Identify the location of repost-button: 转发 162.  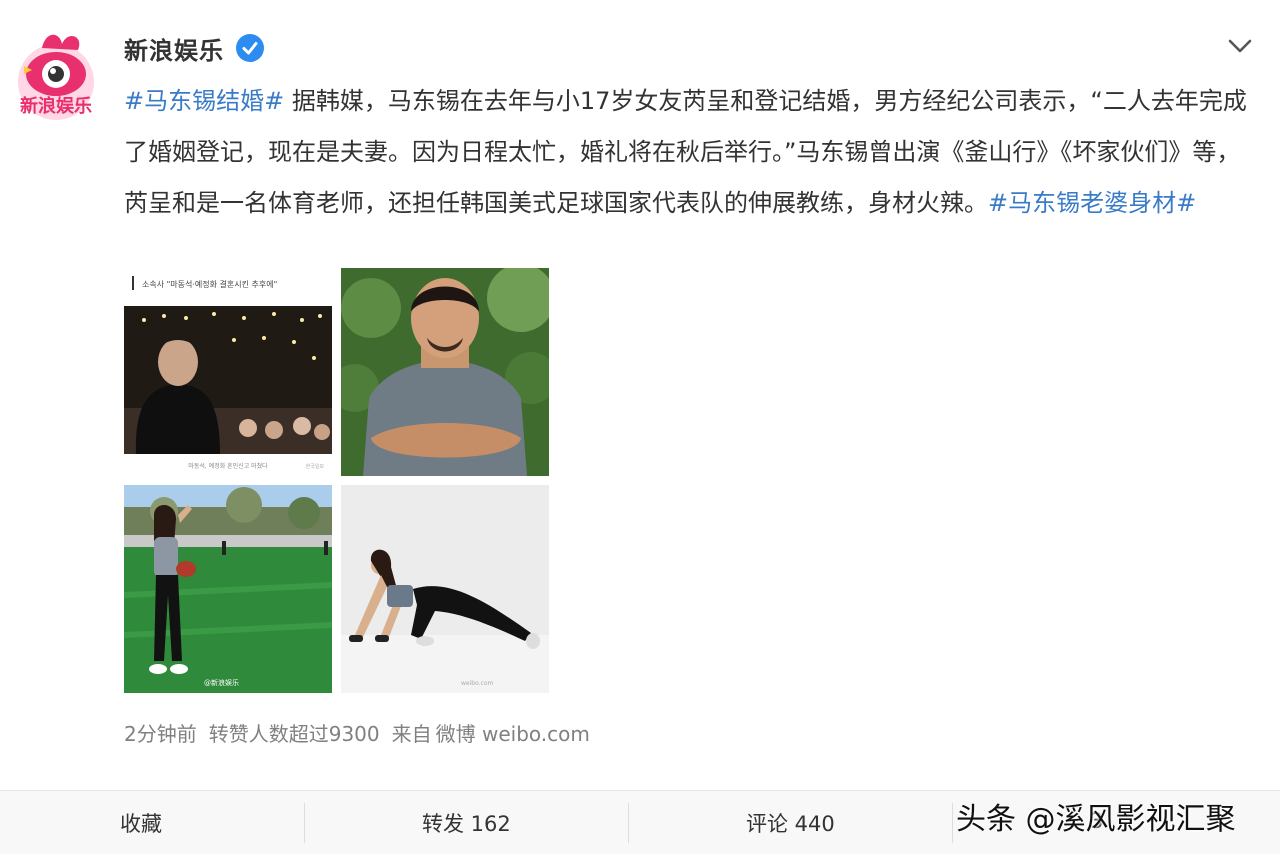
(466, 822).